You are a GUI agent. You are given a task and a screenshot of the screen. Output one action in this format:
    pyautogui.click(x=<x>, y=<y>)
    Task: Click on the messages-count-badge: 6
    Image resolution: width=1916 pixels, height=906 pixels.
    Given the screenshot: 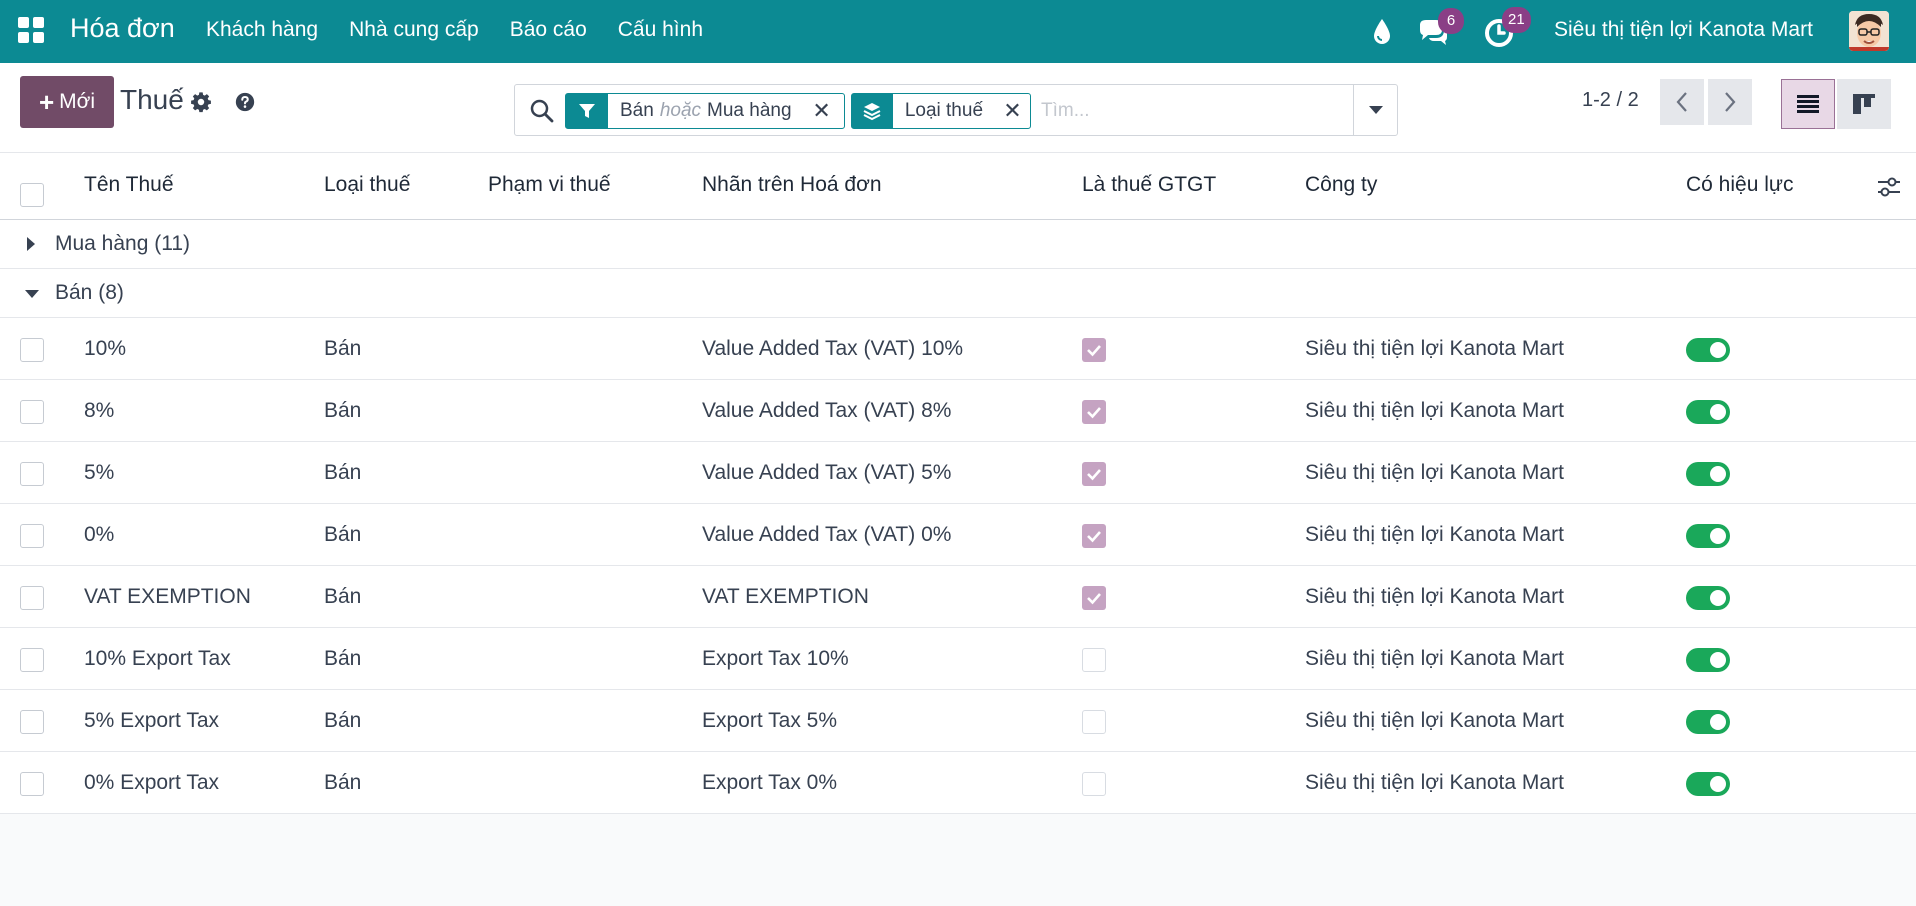 What is the action you would take?
    pyautogui.click(x=1451, y=21)
    